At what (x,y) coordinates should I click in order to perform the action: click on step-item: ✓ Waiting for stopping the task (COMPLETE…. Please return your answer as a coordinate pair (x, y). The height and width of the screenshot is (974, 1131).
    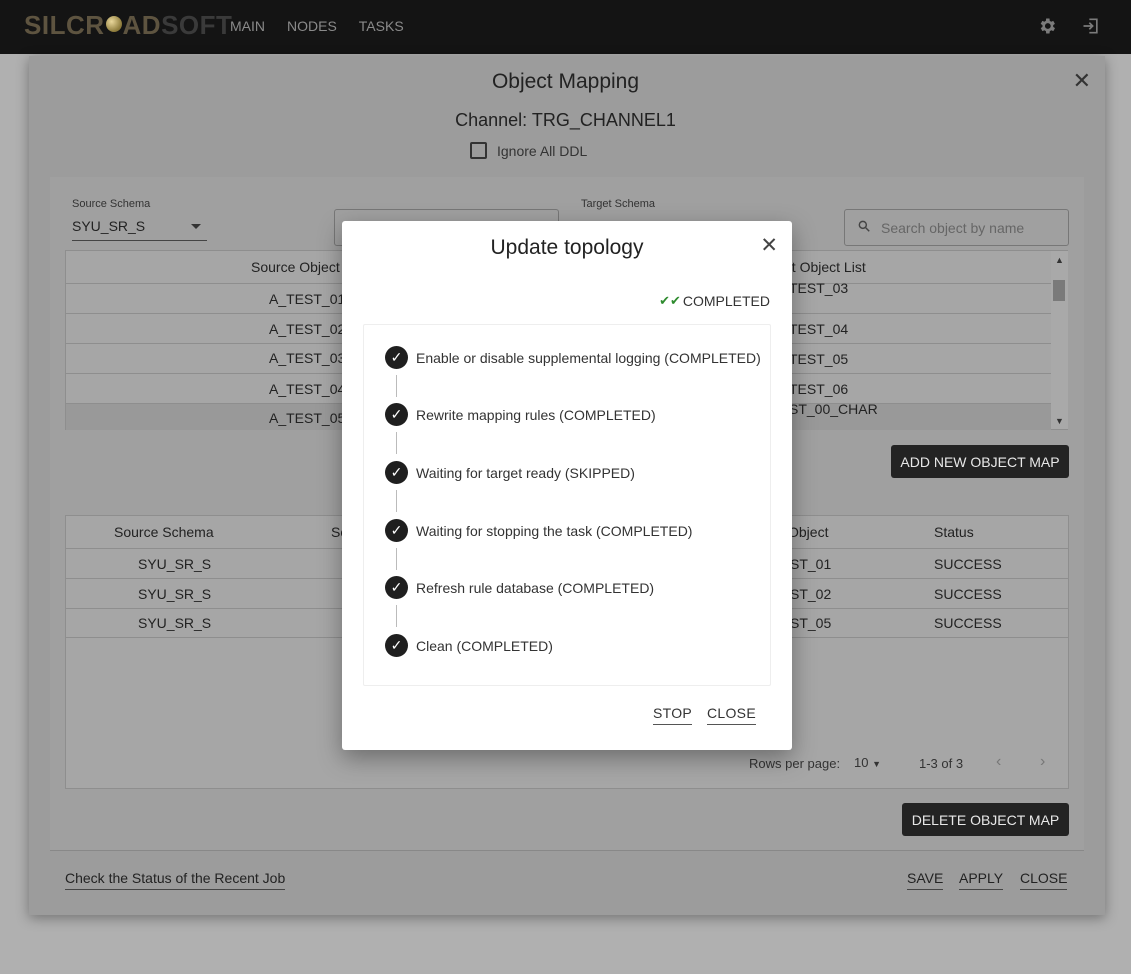
    Looking at the image, I should click on (538, 530).